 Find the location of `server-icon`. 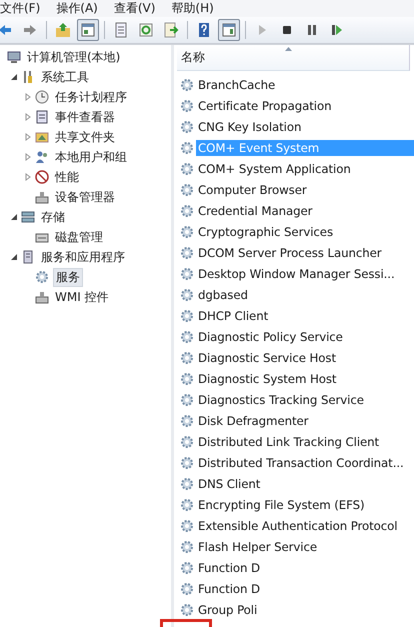

server-icon is located at coordinates (28, 257).